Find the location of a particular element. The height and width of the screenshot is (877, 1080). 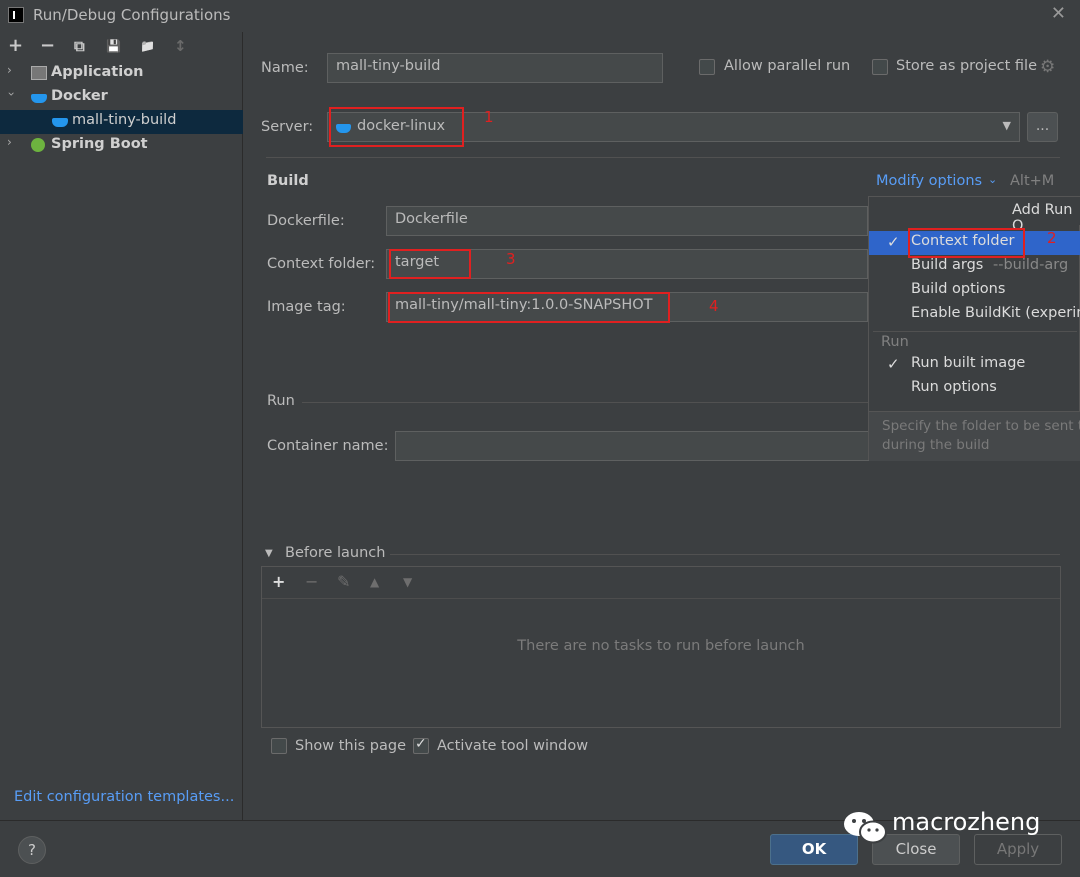

tree-item-spring-boot: › Spring Boot is located at coordinates (121, 146).